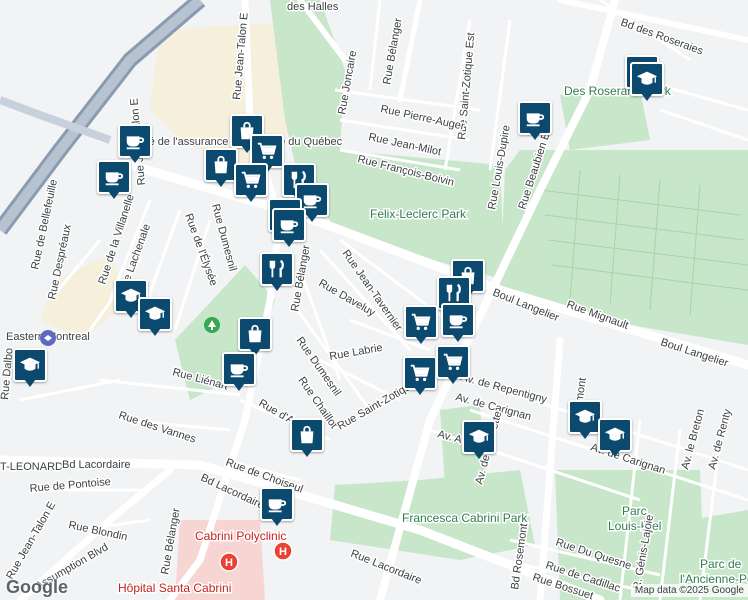  Describe the element at coordinates (31, 467) in the screenshot. I see `label-st-leonard: T-LEONARD` at that location.